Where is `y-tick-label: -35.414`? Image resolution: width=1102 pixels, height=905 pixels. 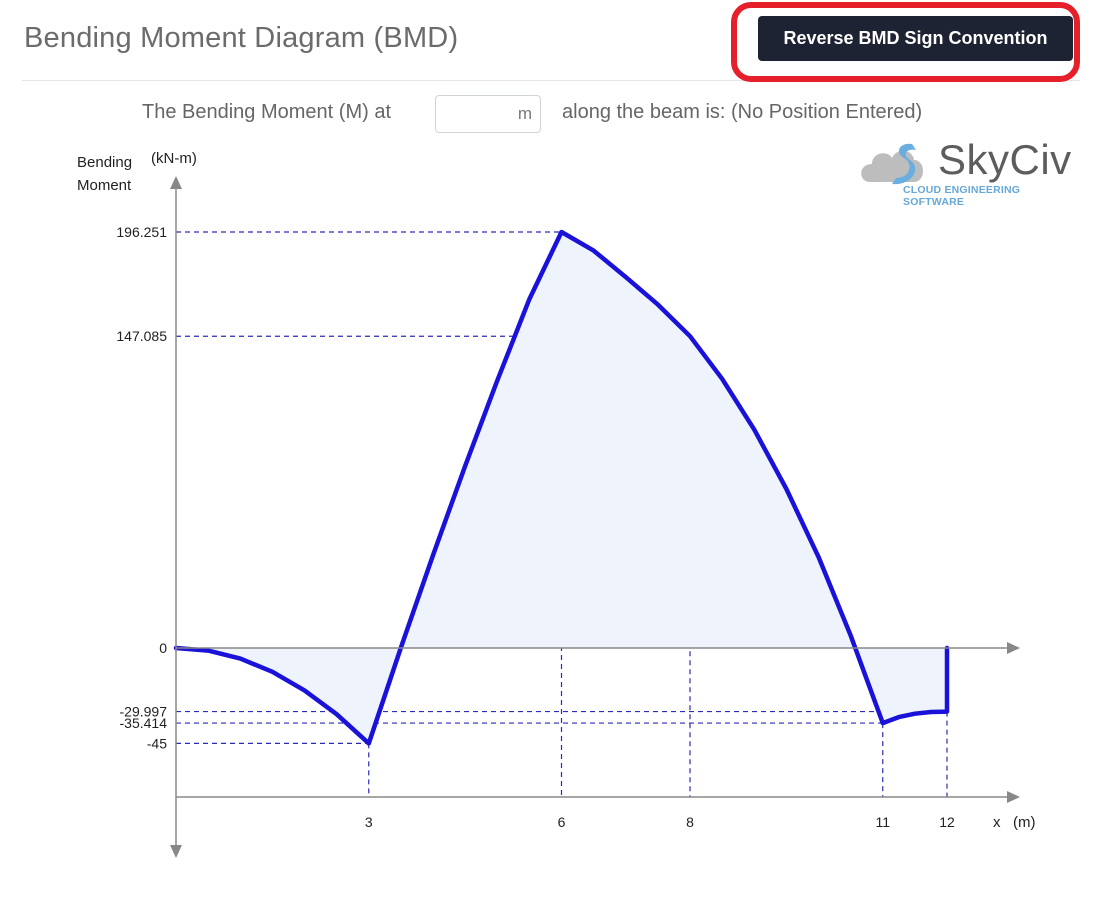
y-tick-label: -35.414 is located at coordinates (144, 723).